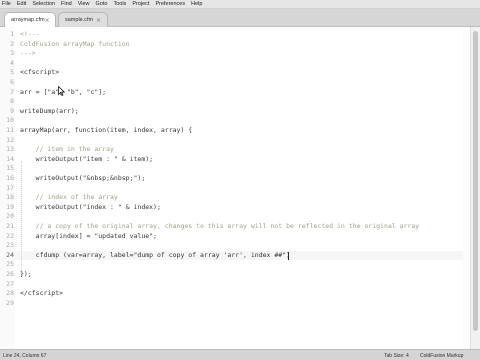 This screenshot has height=360, width=480. What do you see at coordinates (84, 4) in the screenshot?
I see `menu-view: View` at bounding box center [84, 4].